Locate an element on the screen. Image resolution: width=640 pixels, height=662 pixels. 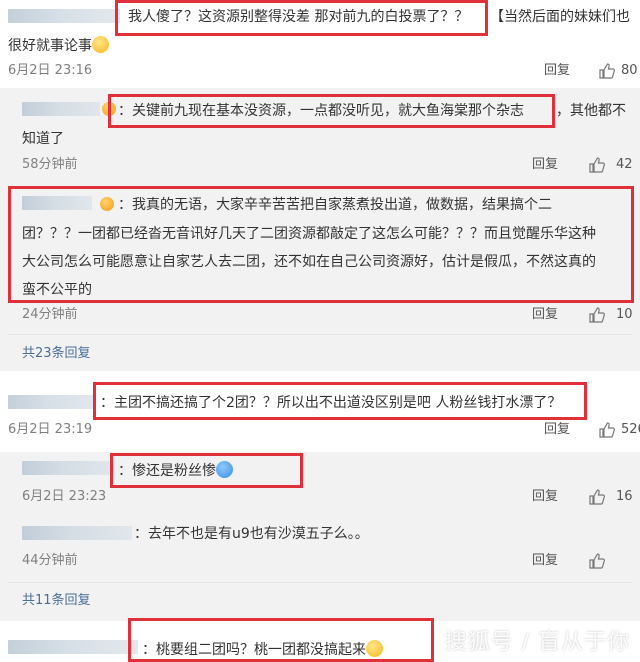
more-replies-link: 共11条回复 is located at coordinates (56, 601).